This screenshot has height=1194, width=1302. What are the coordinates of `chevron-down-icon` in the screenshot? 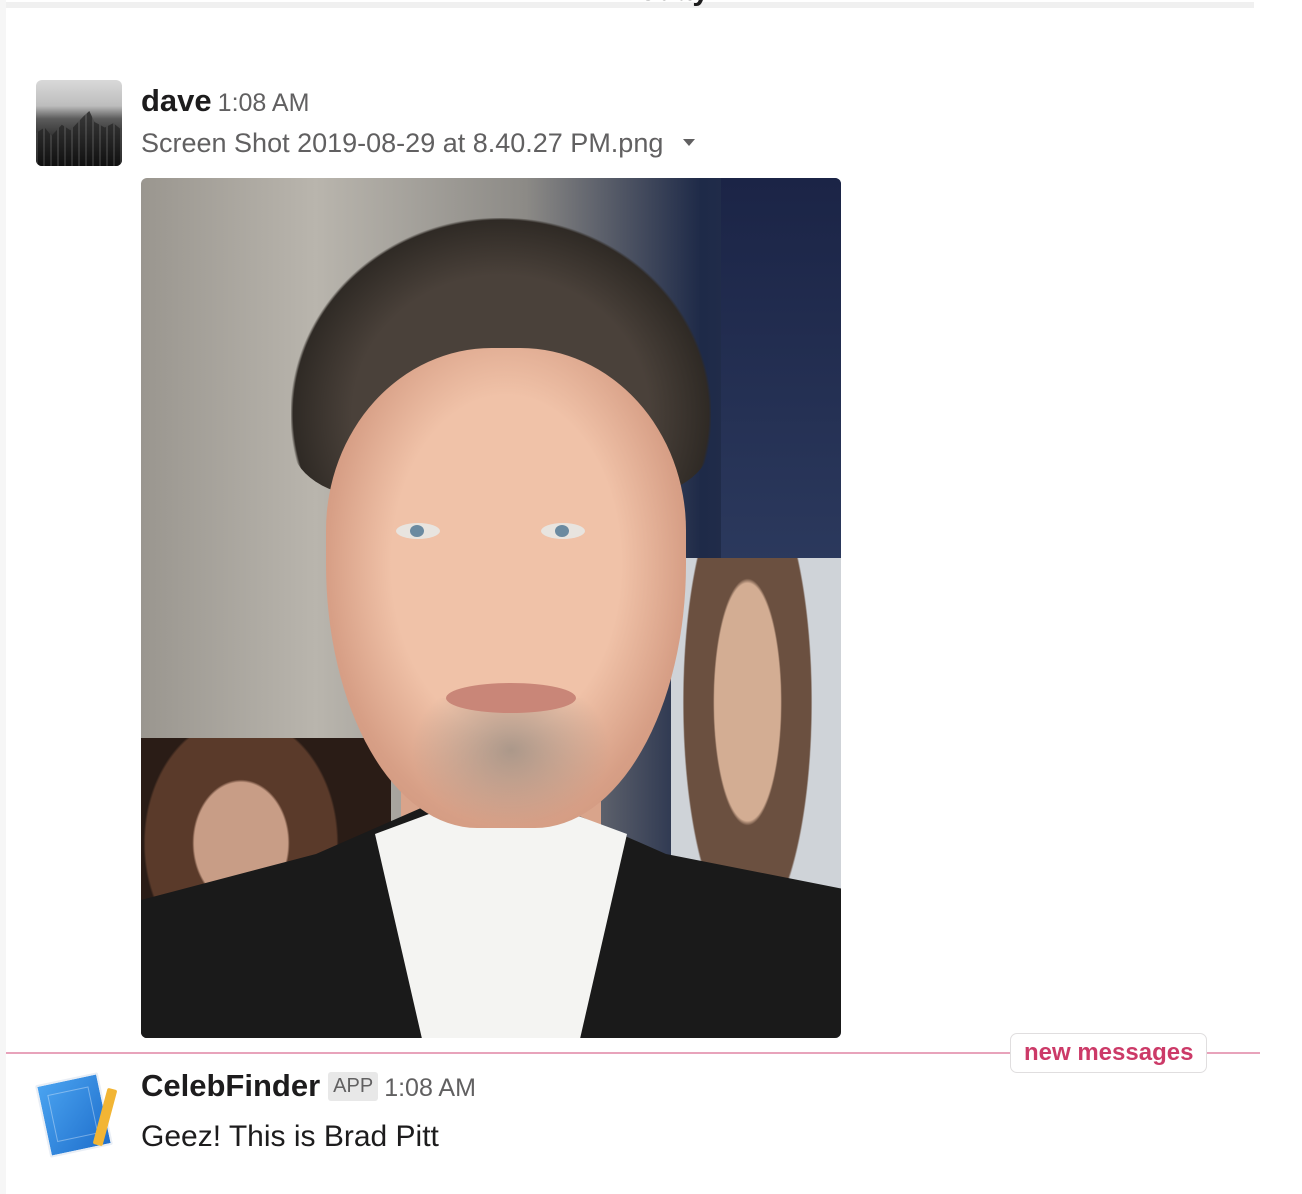 It's located at (689, 143).